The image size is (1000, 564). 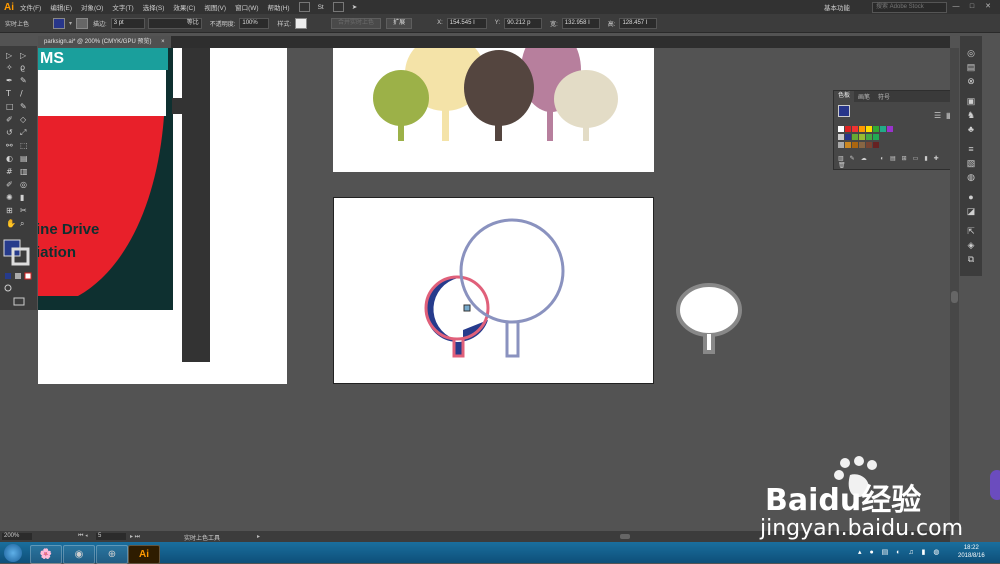 What do you see at coordinates (954, 289) in the screenshot?
I see `vertical-scrollbar` at bounding box center [954, 289].